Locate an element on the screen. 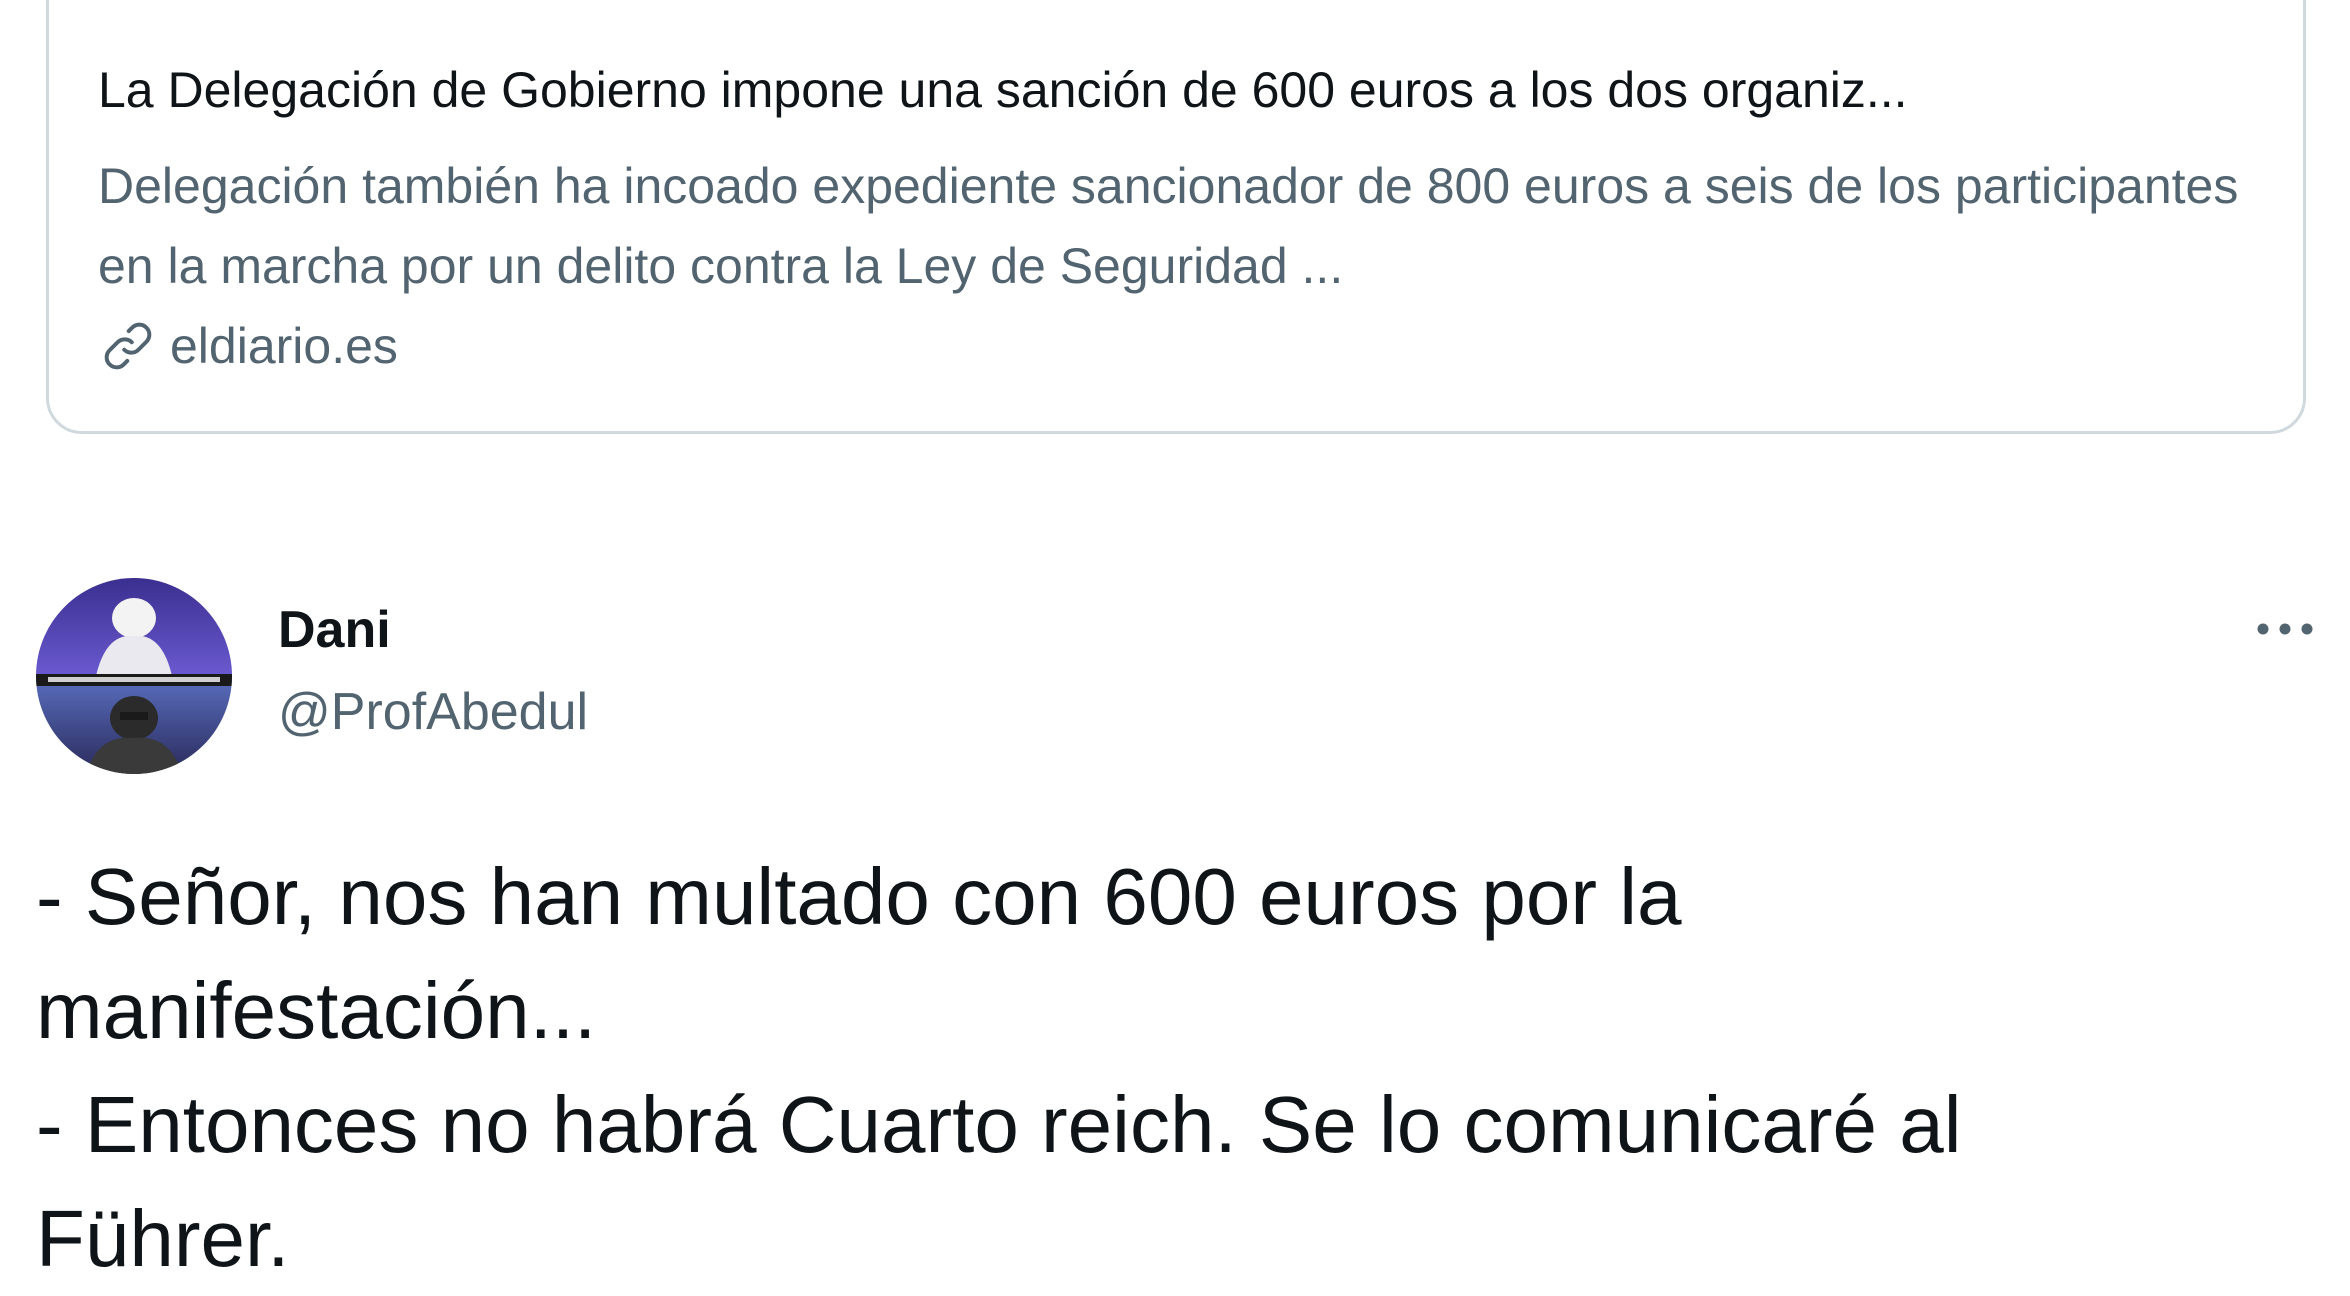 The width and height of the screenshot is (2350, 1296). link-card-source-label: eldiario.es is located at coordinates (284, 346).